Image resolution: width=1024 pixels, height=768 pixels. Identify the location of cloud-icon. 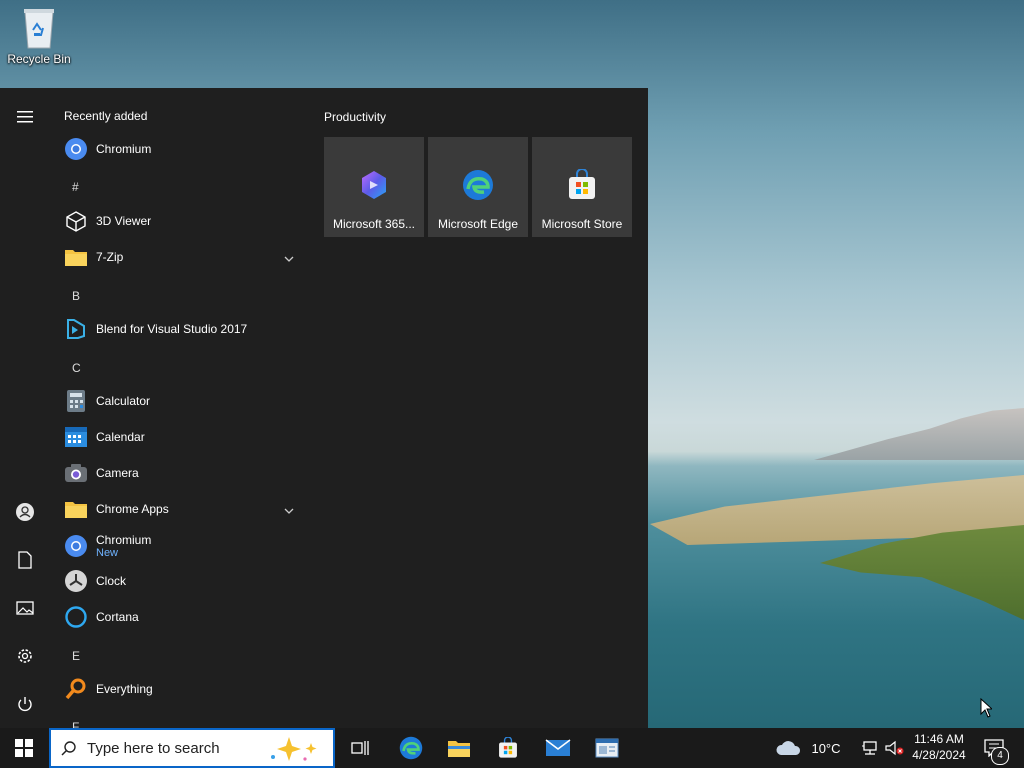
(788, 748).